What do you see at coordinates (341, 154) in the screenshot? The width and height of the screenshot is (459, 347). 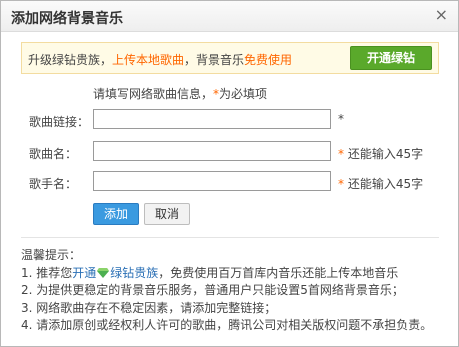 I see `song-name-required-star: *` at bounding box center [341, 154].